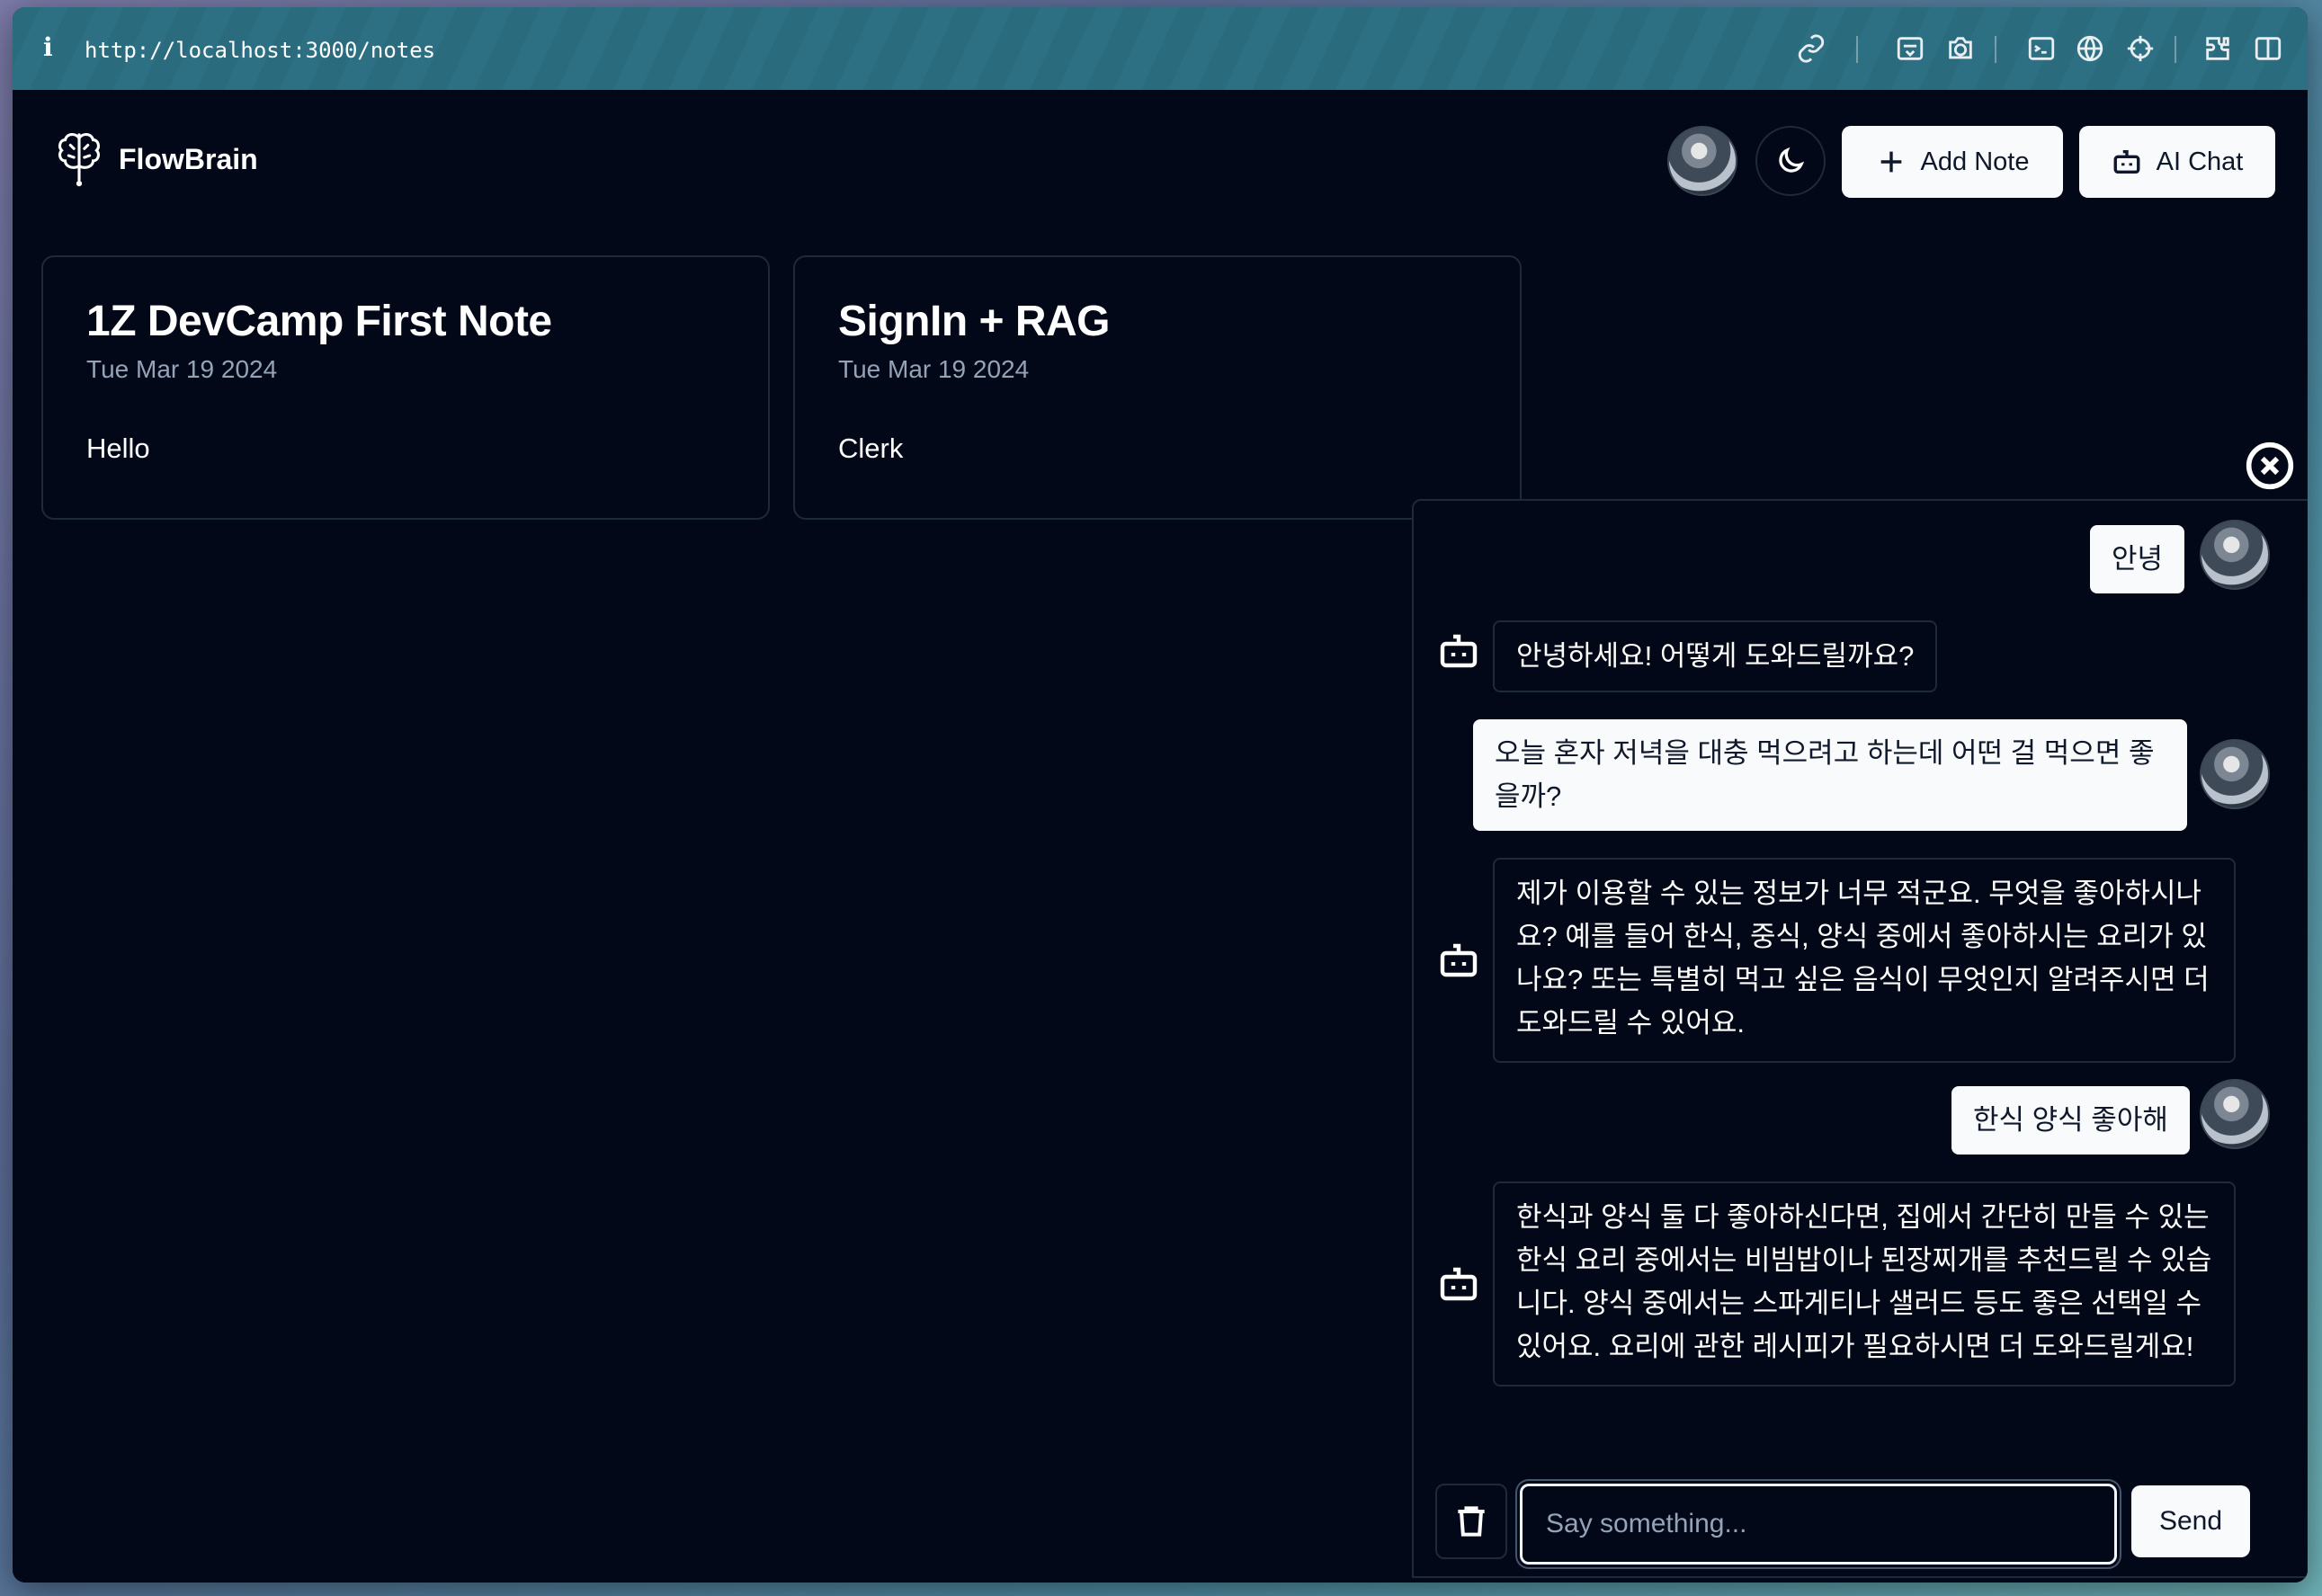 The width and height of the screenshot is (2322, 1596). Describe the element at coordinates (1715, 656) in the screenshot. I see `assistant-message: 안녕하세요! 어떻게 도와드릴까요?` at that location.